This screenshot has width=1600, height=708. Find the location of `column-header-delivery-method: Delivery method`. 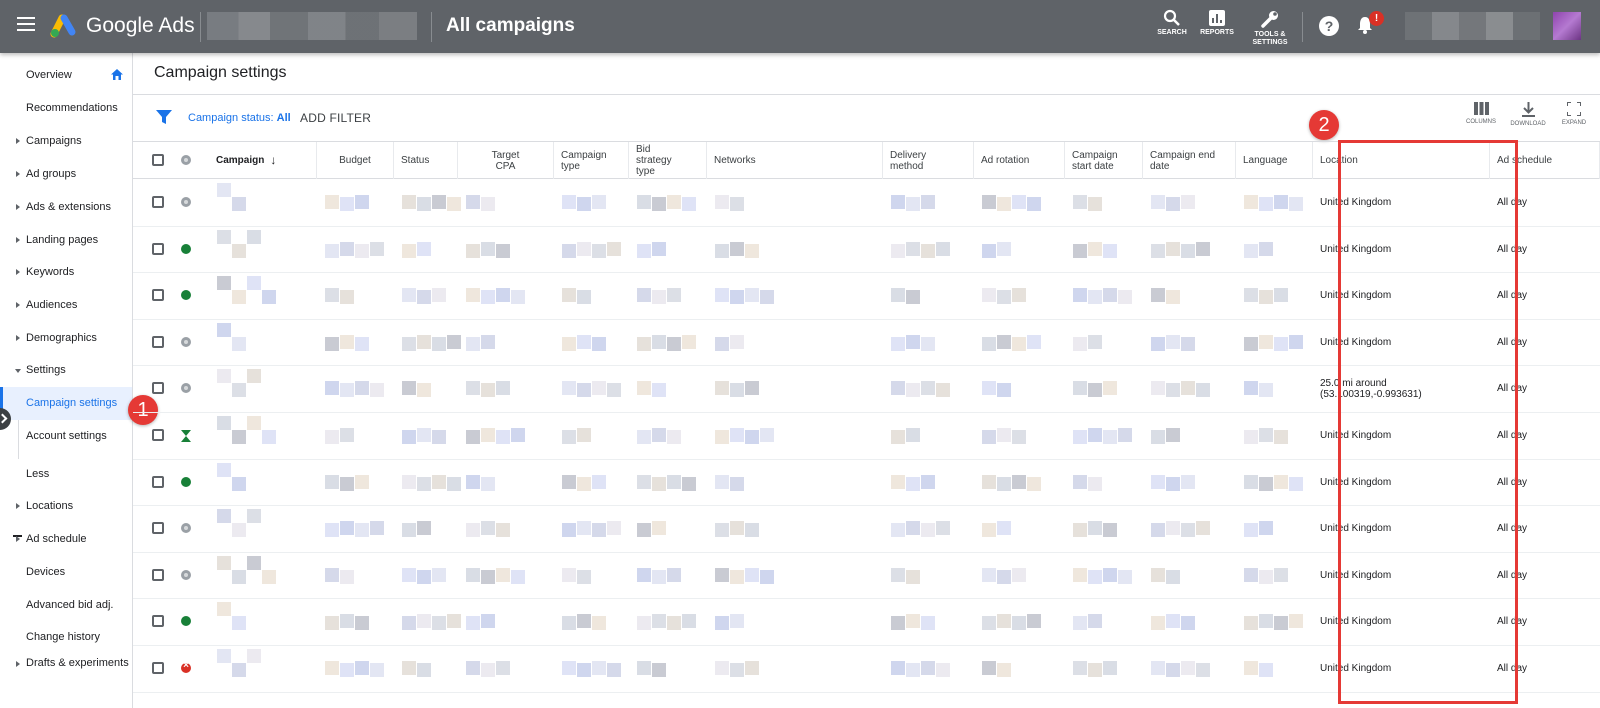

column-header-delivery-method: Delivery method is located at coordinates (928, 160).